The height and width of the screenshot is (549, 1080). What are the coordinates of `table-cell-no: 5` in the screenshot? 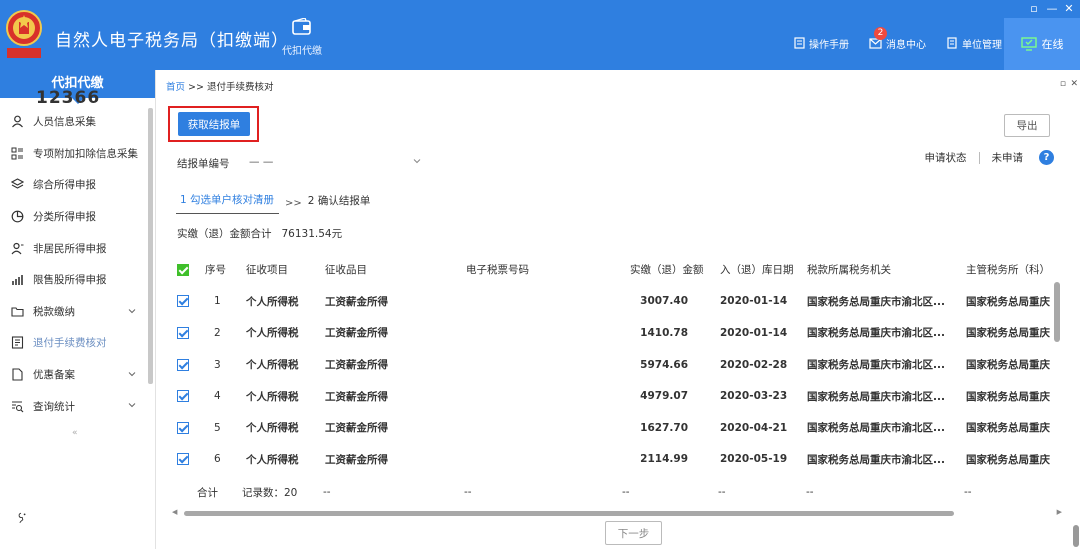 It's located at (217, 427).